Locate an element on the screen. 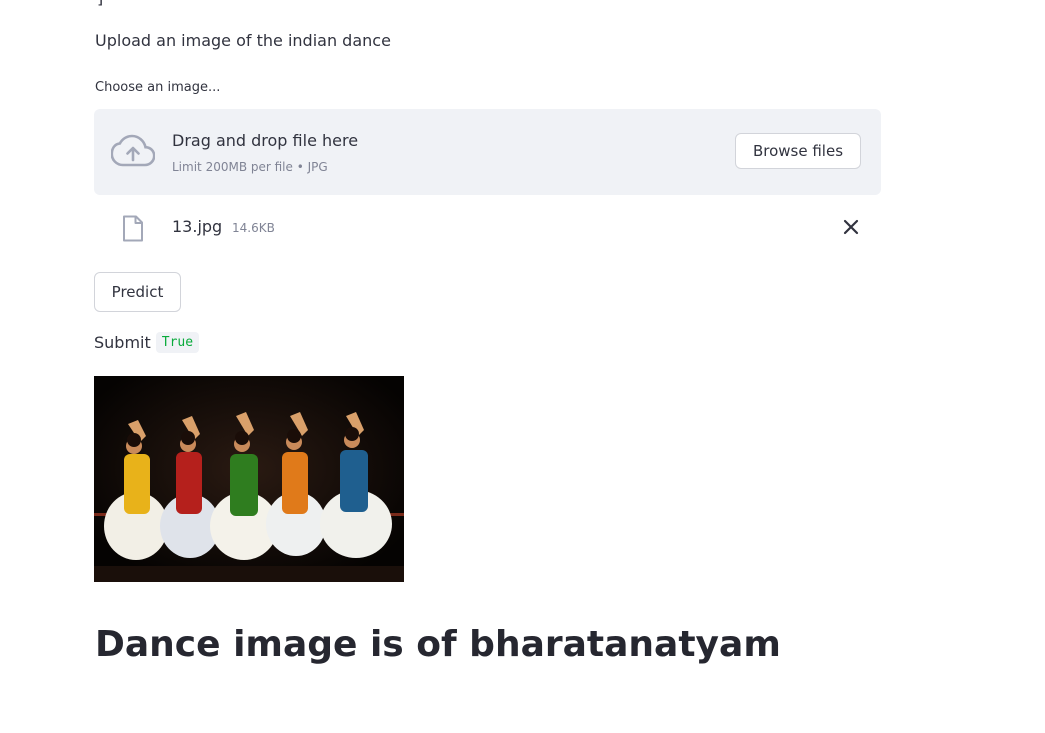 Image resolution: width=1045 pixels, height=733 pixels. browse-files-button: Browse files is located at coordinates (798, 151).